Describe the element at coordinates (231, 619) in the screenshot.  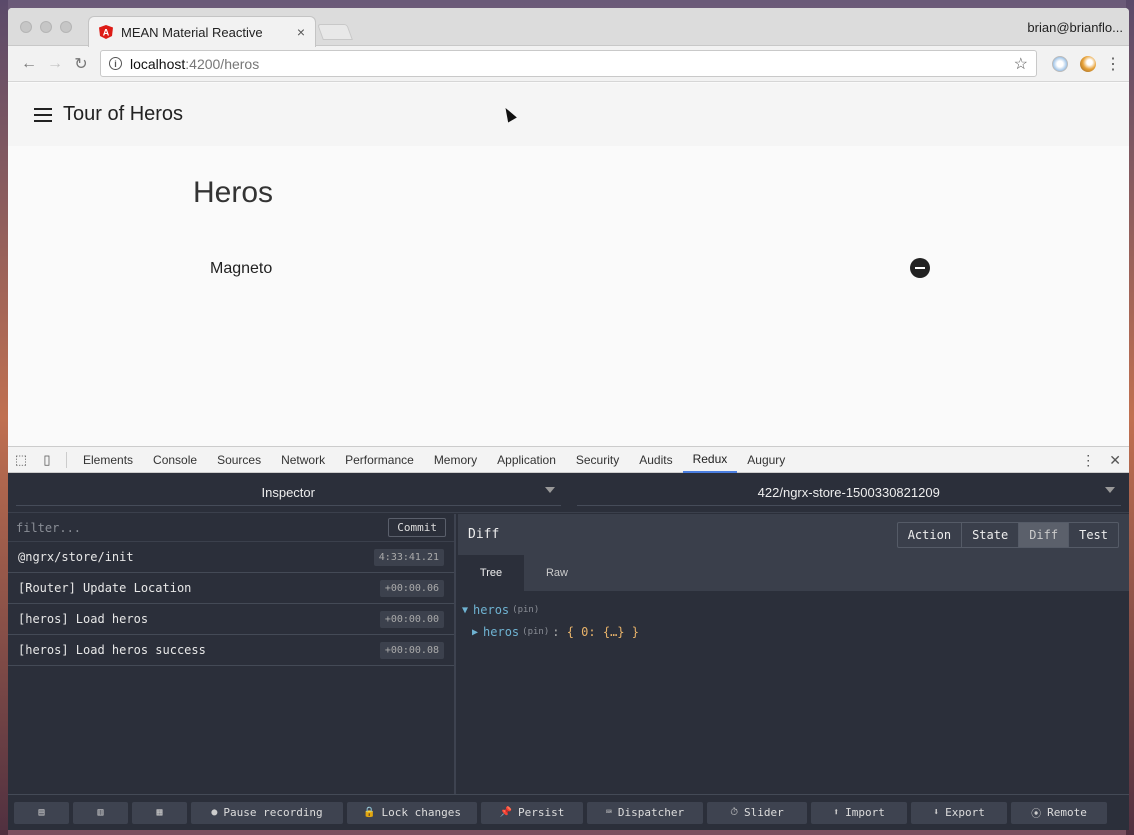
I see `action-list-item: [heros] Load heros +00:00.00` at that location.